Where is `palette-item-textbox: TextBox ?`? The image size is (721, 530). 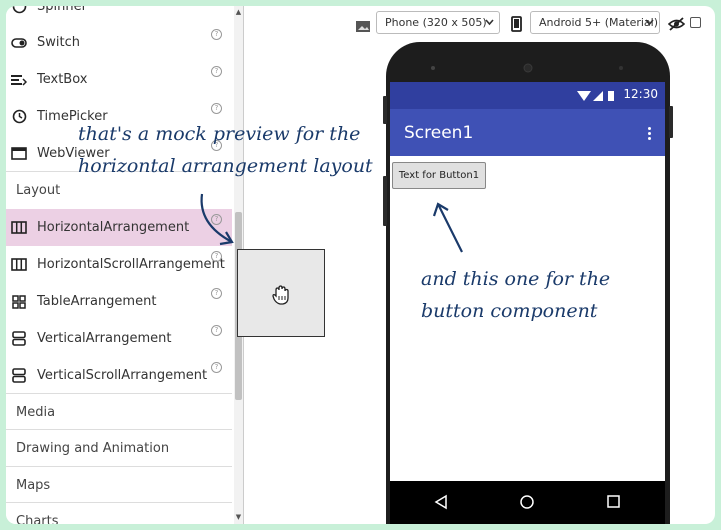
palette-item-textbox: TextBox ? is located at coordinates (119, 79).